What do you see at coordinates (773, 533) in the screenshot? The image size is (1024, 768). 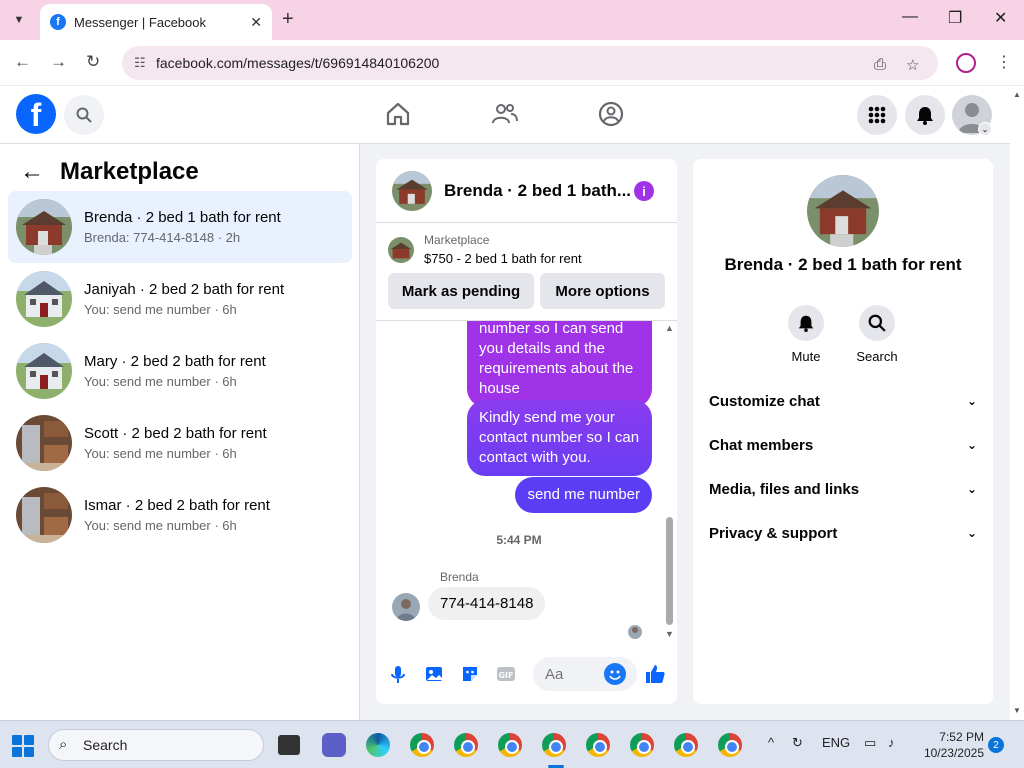 I see `section-label: Privacy & support` at bounding box center [773, 533].